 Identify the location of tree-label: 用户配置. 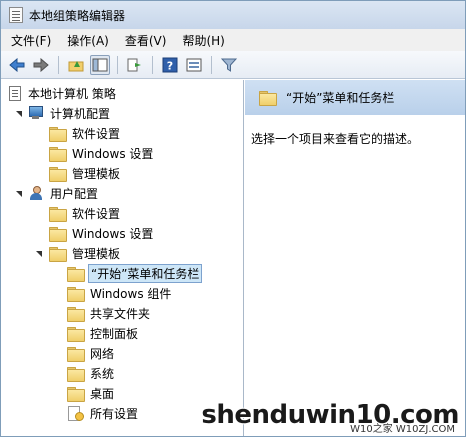
(74, 193).